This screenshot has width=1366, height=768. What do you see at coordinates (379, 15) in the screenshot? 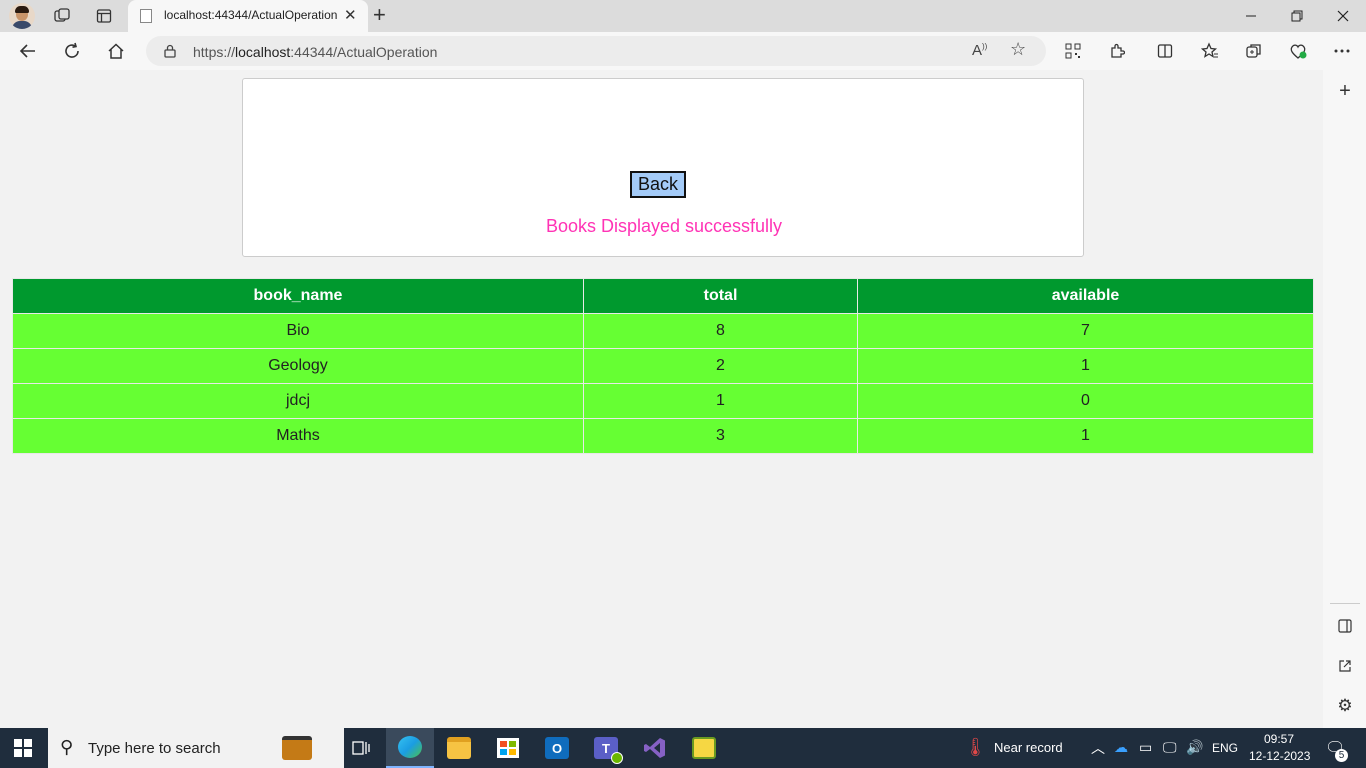
I see `new-tab-button: +` at bounding box center [379, 15].